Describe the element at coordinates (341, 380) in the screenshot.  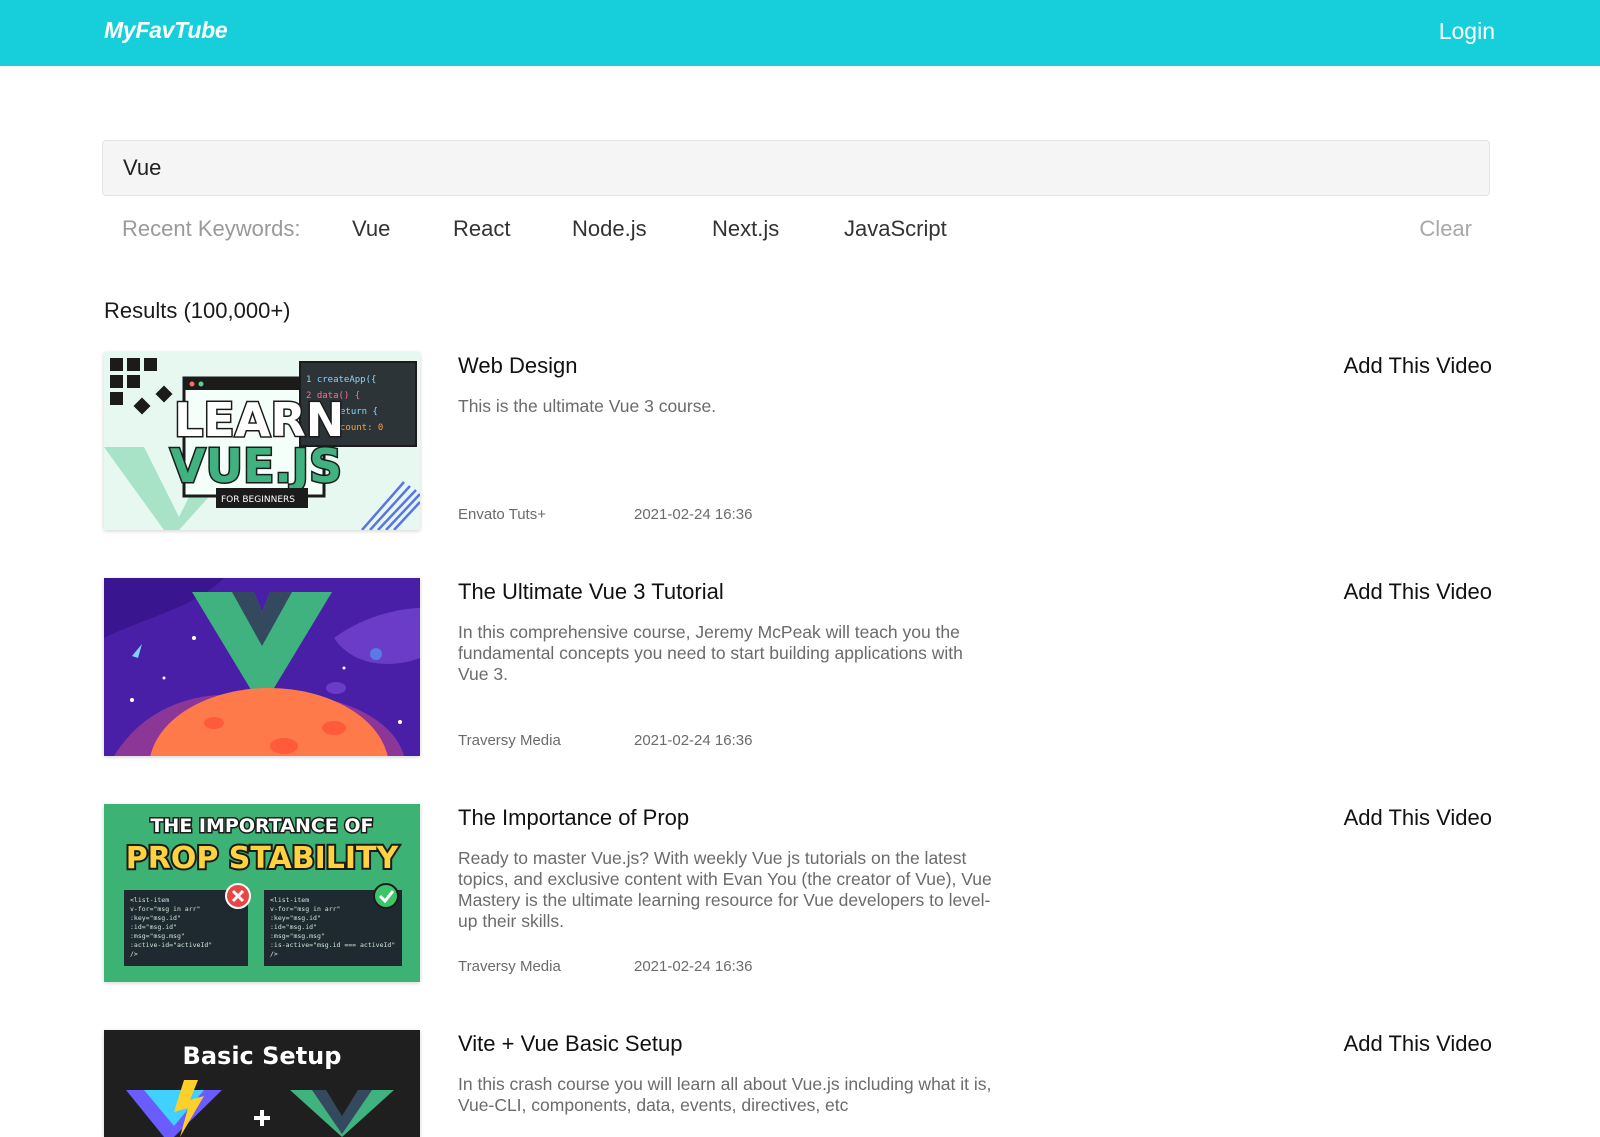
I see `thumb-code-line: 1 createApp({` at that location.